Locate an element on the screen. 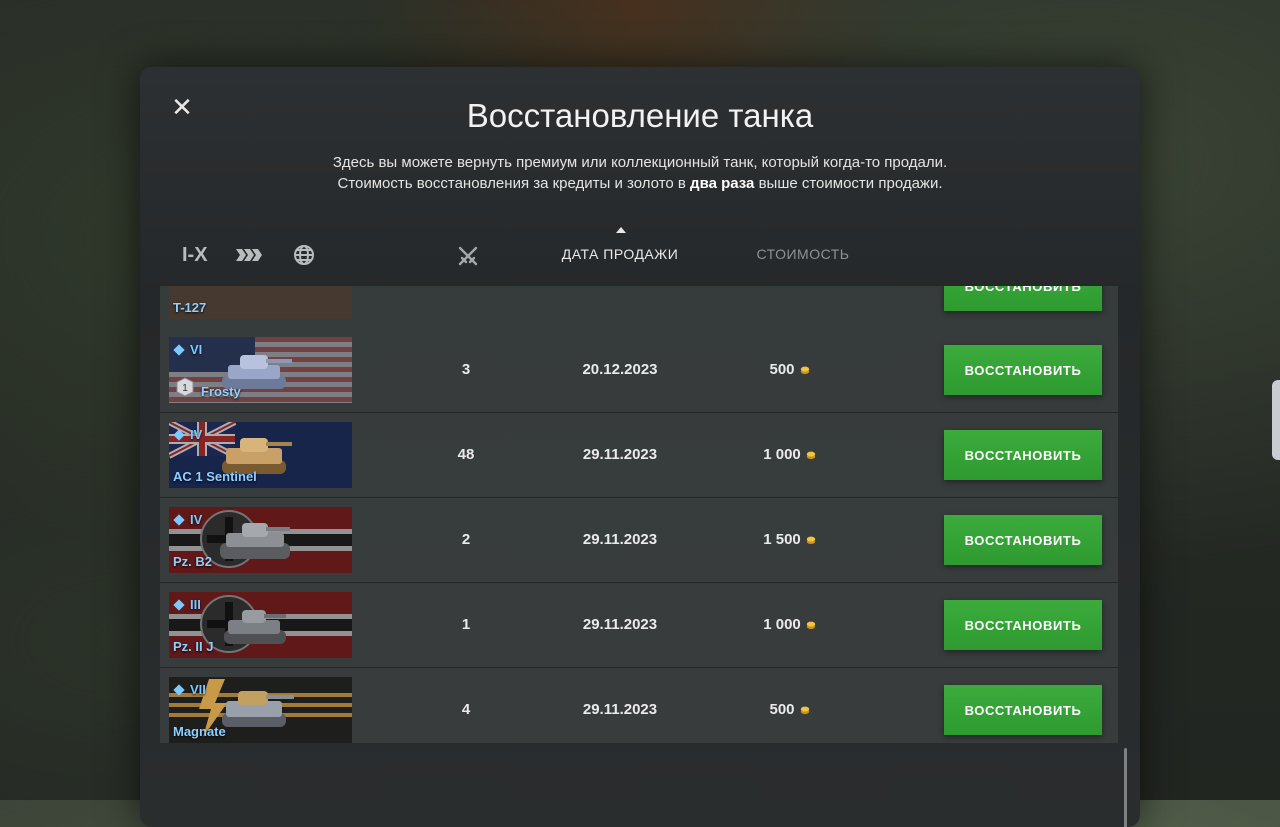  tank-thumbnail: IV AC 1 Sentinel is located at coordinates (260, 455).